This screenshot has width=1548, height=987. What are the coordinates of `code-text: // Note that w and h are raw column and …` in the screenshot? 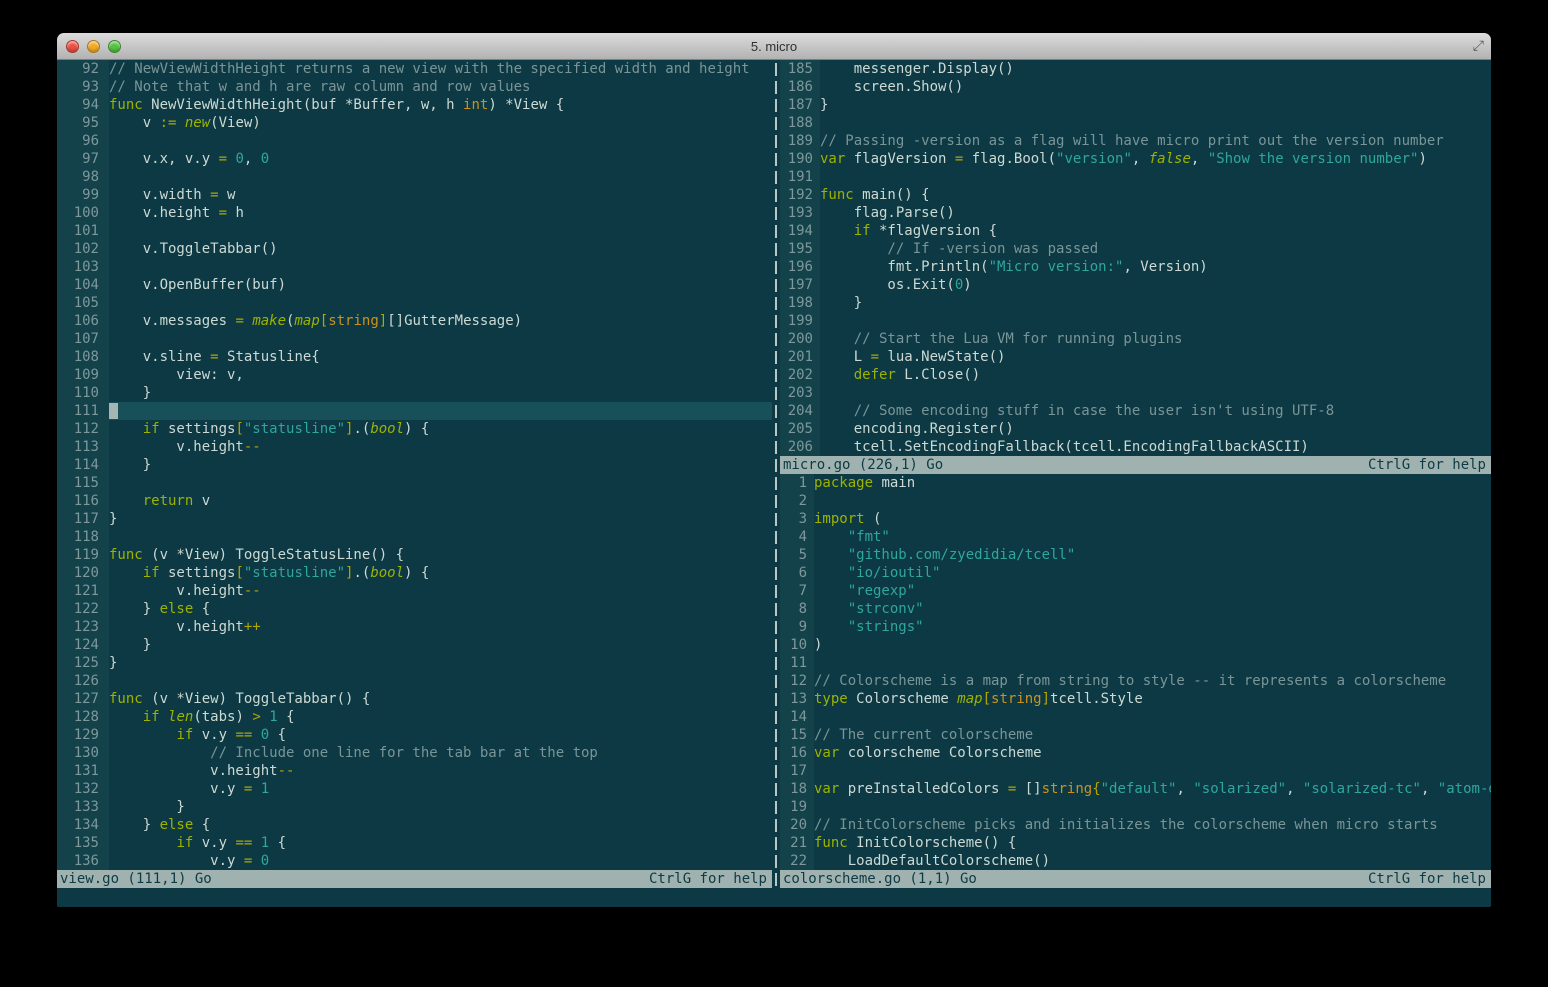 It's located at (440, 87).